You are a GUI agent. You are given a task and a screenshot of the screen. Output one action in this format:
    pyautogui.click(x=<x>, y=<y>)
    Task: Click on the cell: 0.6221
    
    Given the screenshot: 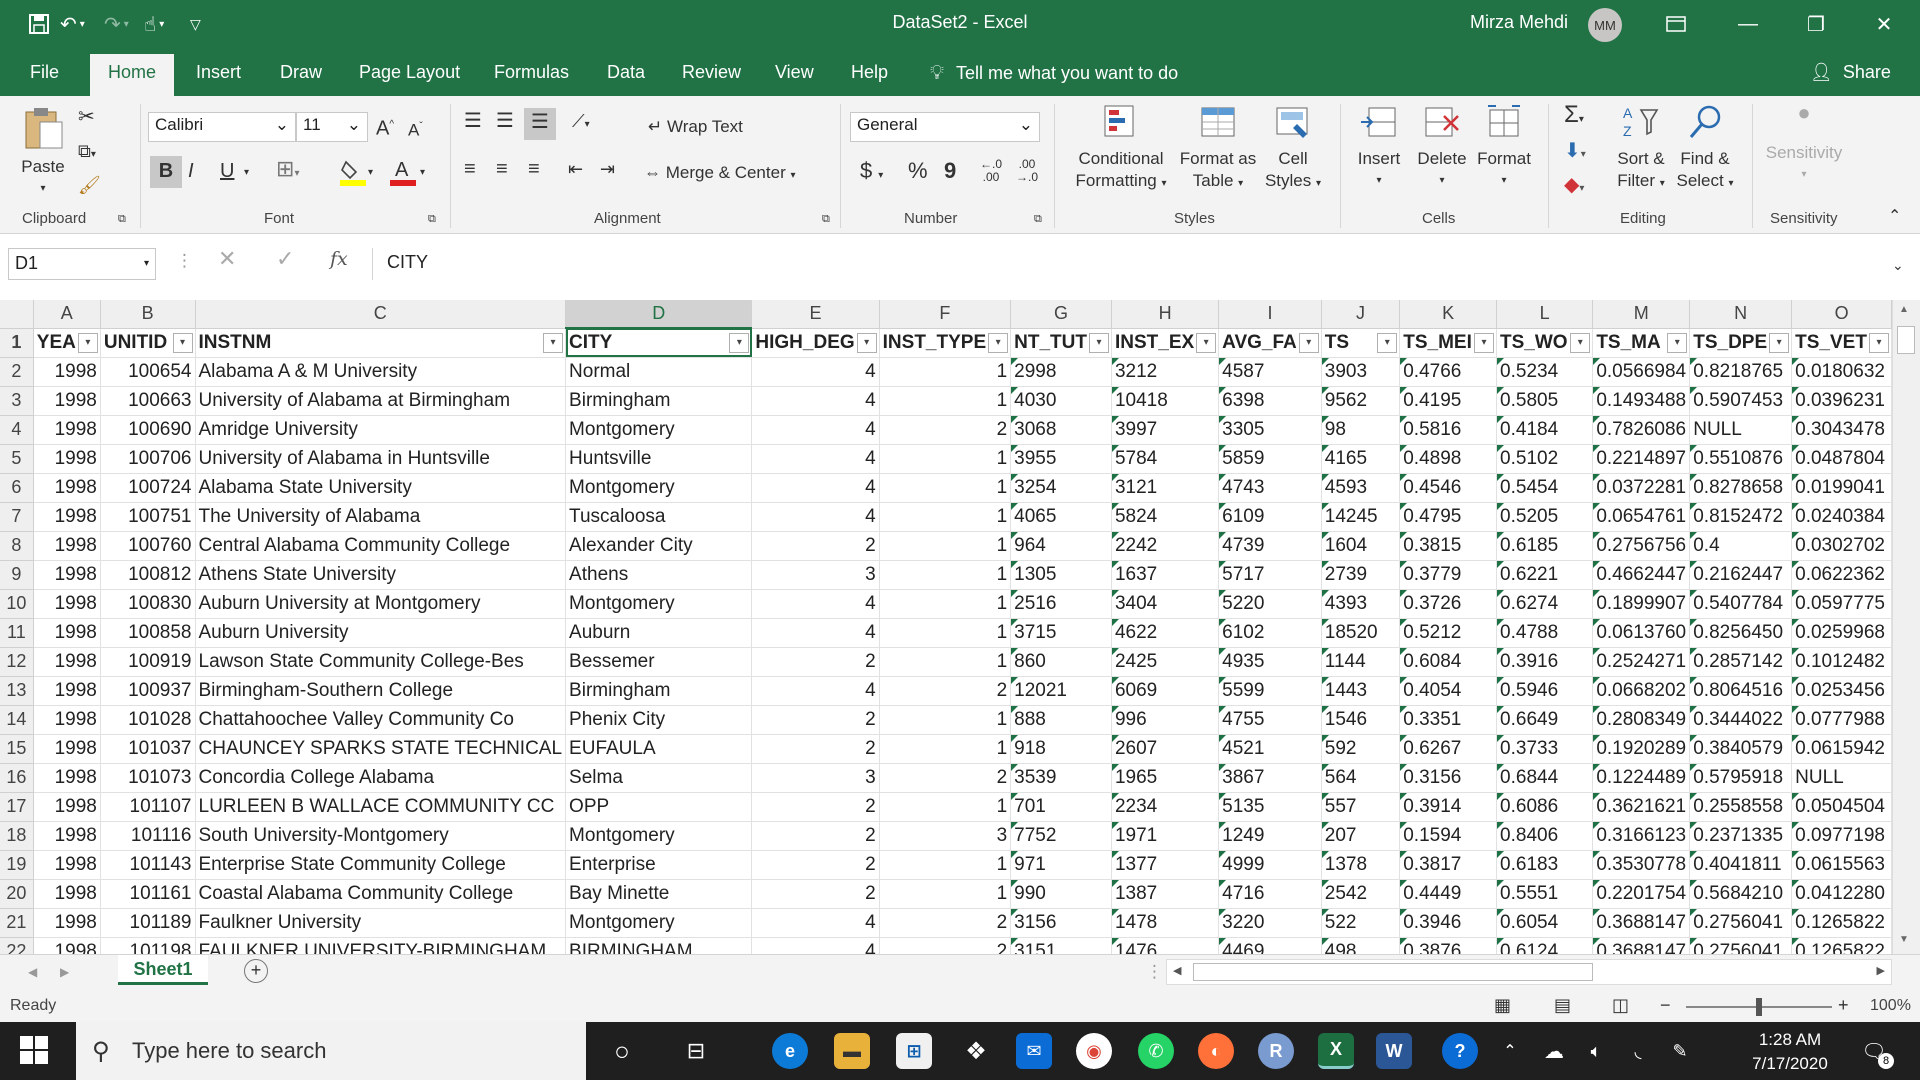 What is the action you would take?
    pyautogui.click(x=1545, y=575)
    